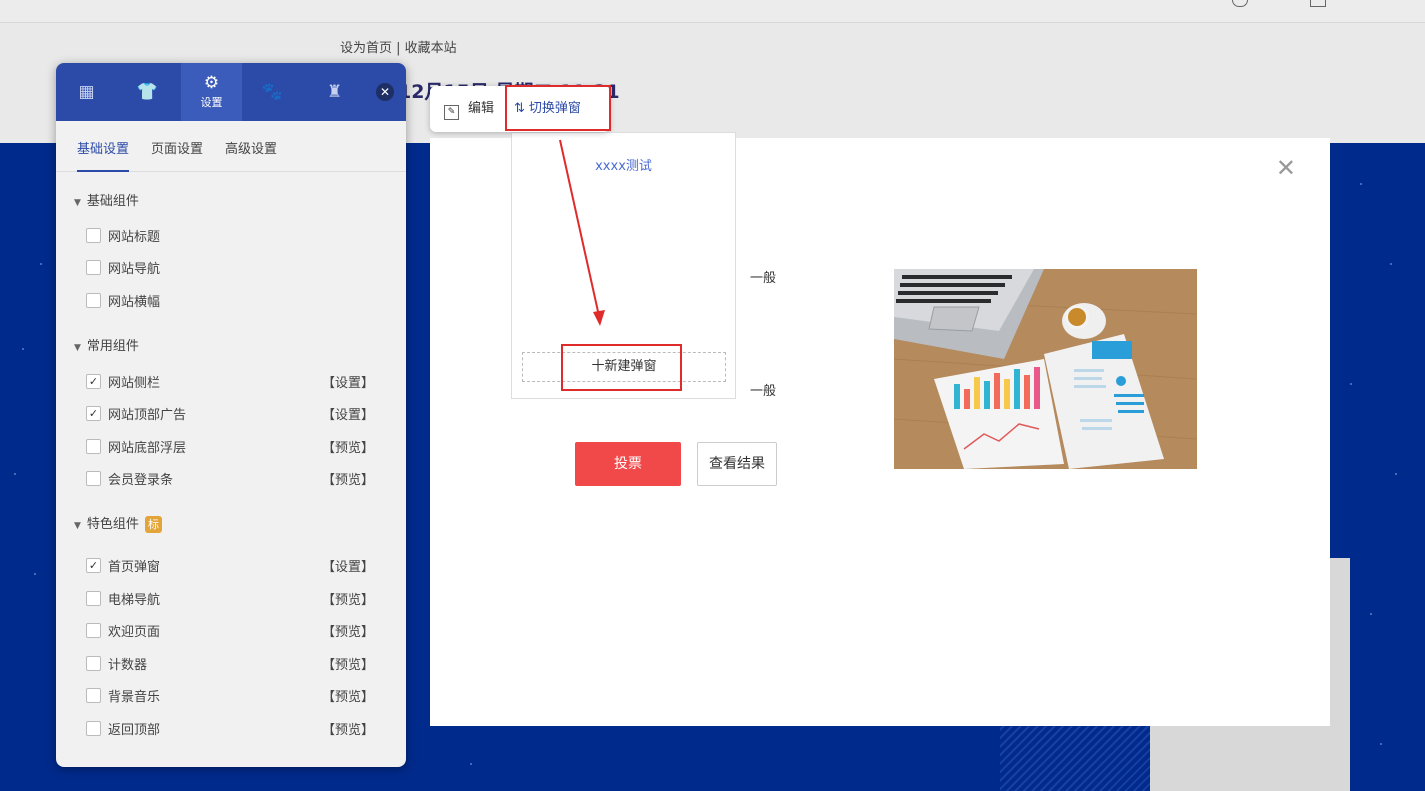 The width and height of the screenshot is (1425, 791). What do you see at coordinates (737, 464) in the screenshot?
I see `view-results-button: 查看结果` at bounding box center [737, 464].